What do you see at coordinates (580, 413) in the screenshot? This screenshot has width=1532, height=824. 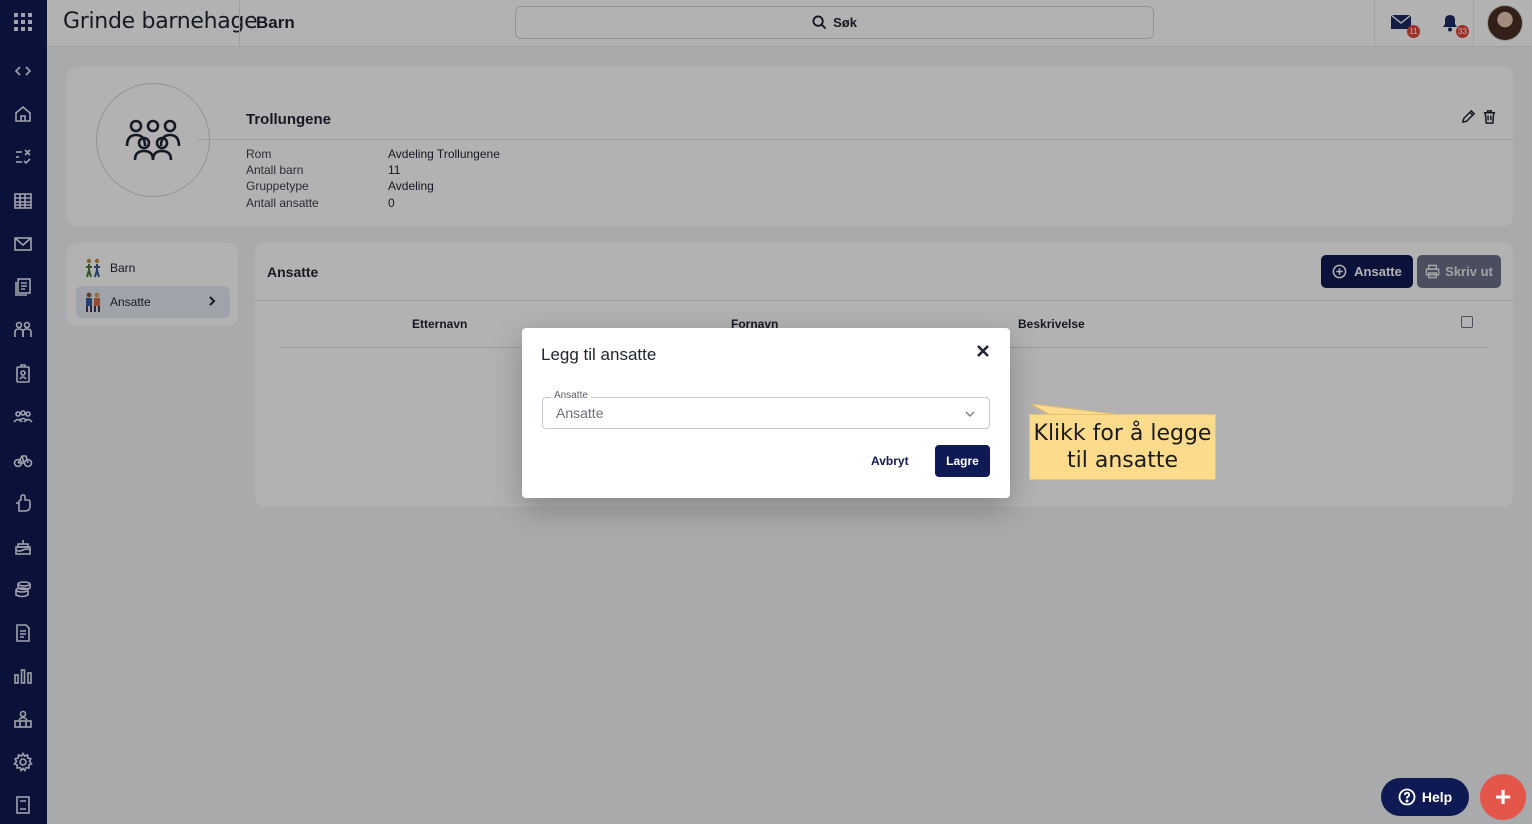 I see `staff-select-value: Ansatte` at bounding box center [580, 413].